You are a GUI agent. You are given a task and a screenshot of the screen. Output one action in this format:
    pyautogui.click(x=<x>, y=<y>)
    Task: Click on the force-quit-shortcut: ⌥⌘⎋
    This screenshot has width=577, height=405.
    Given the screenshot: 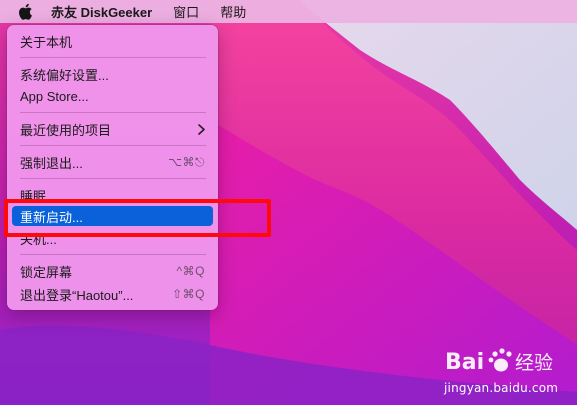 What is the action you would take?
    pyautogui.click(x=186, y=161)
    